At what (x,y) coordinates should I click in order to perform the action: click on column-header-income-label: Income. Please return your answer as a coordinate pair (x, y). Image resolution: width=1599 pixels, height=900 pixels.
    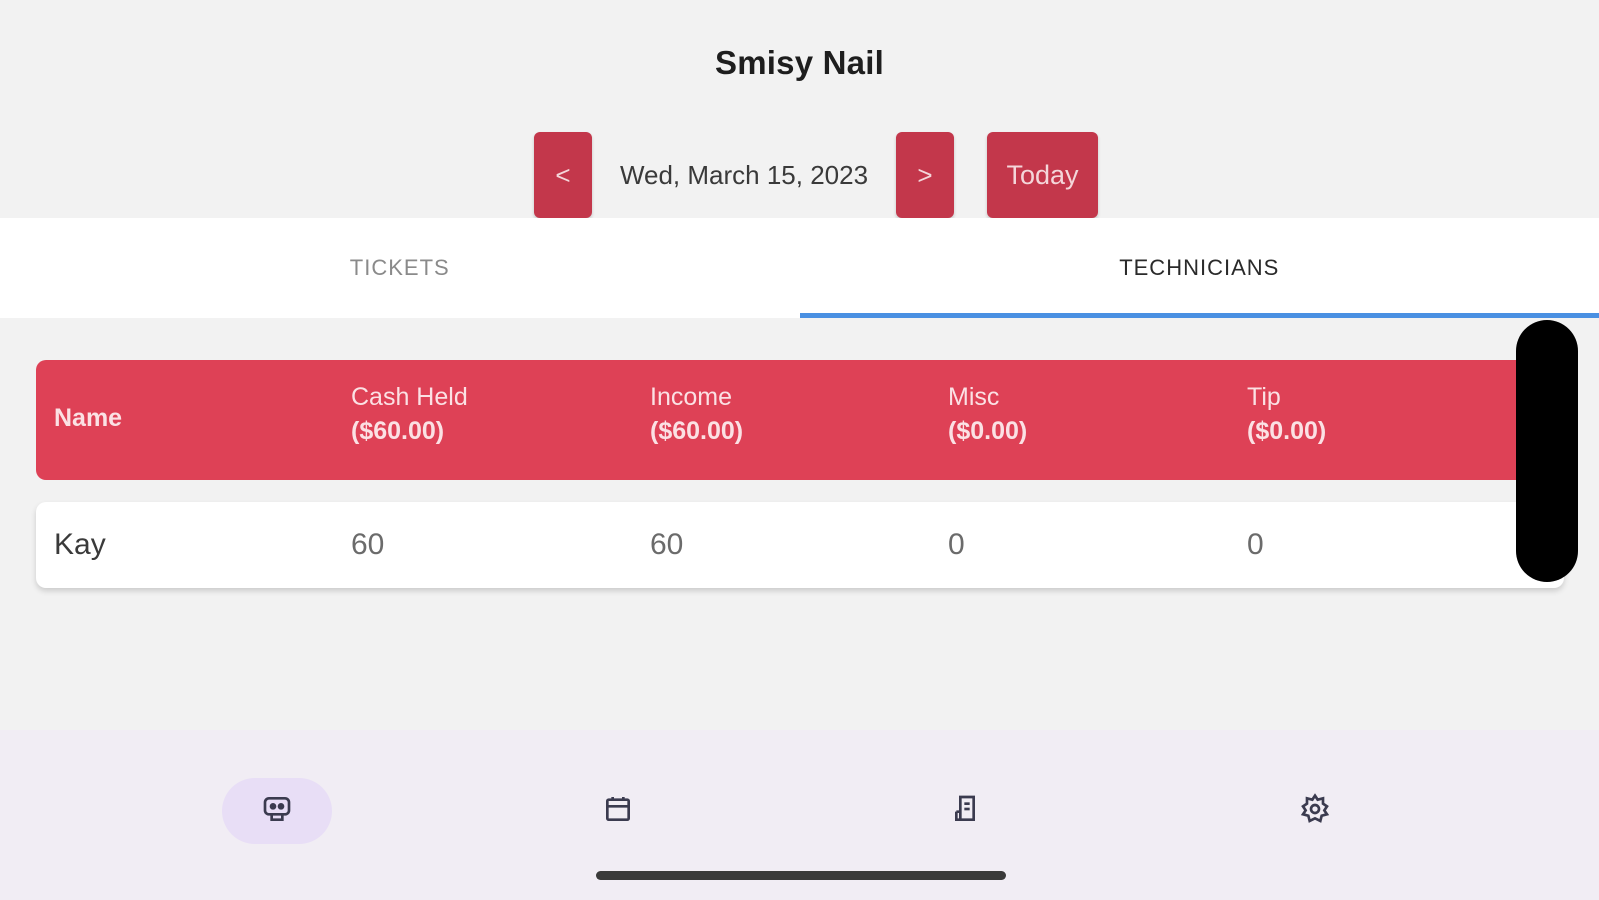
    Looking at the image, I should click on (691, 397).